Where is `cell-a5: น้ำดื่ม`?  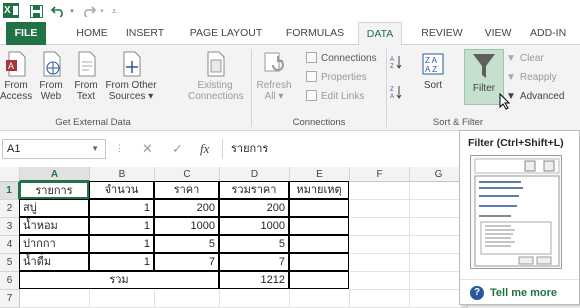
cell-a5: น้ำดื่ม is located at coordinates (54, 262).